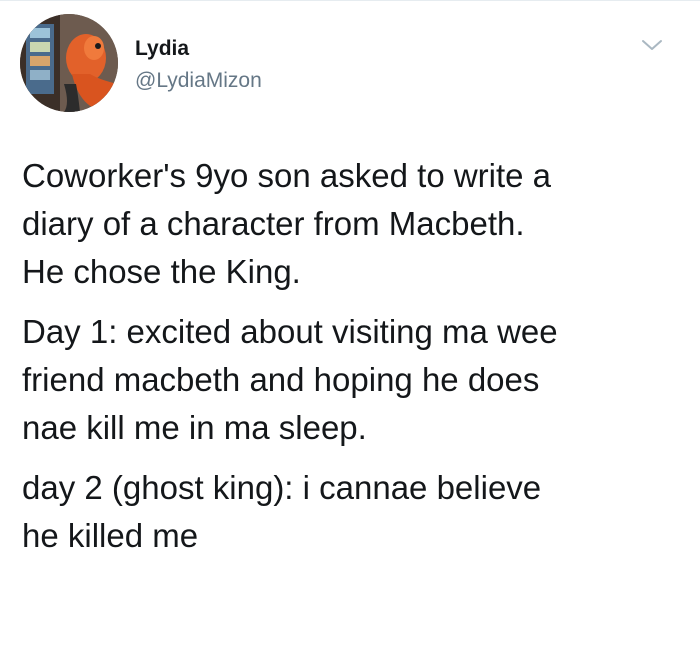 The height and width of the screenshot is (658, 700). I want to click on author-handle: @LydiaMizon, so click(198, 81).